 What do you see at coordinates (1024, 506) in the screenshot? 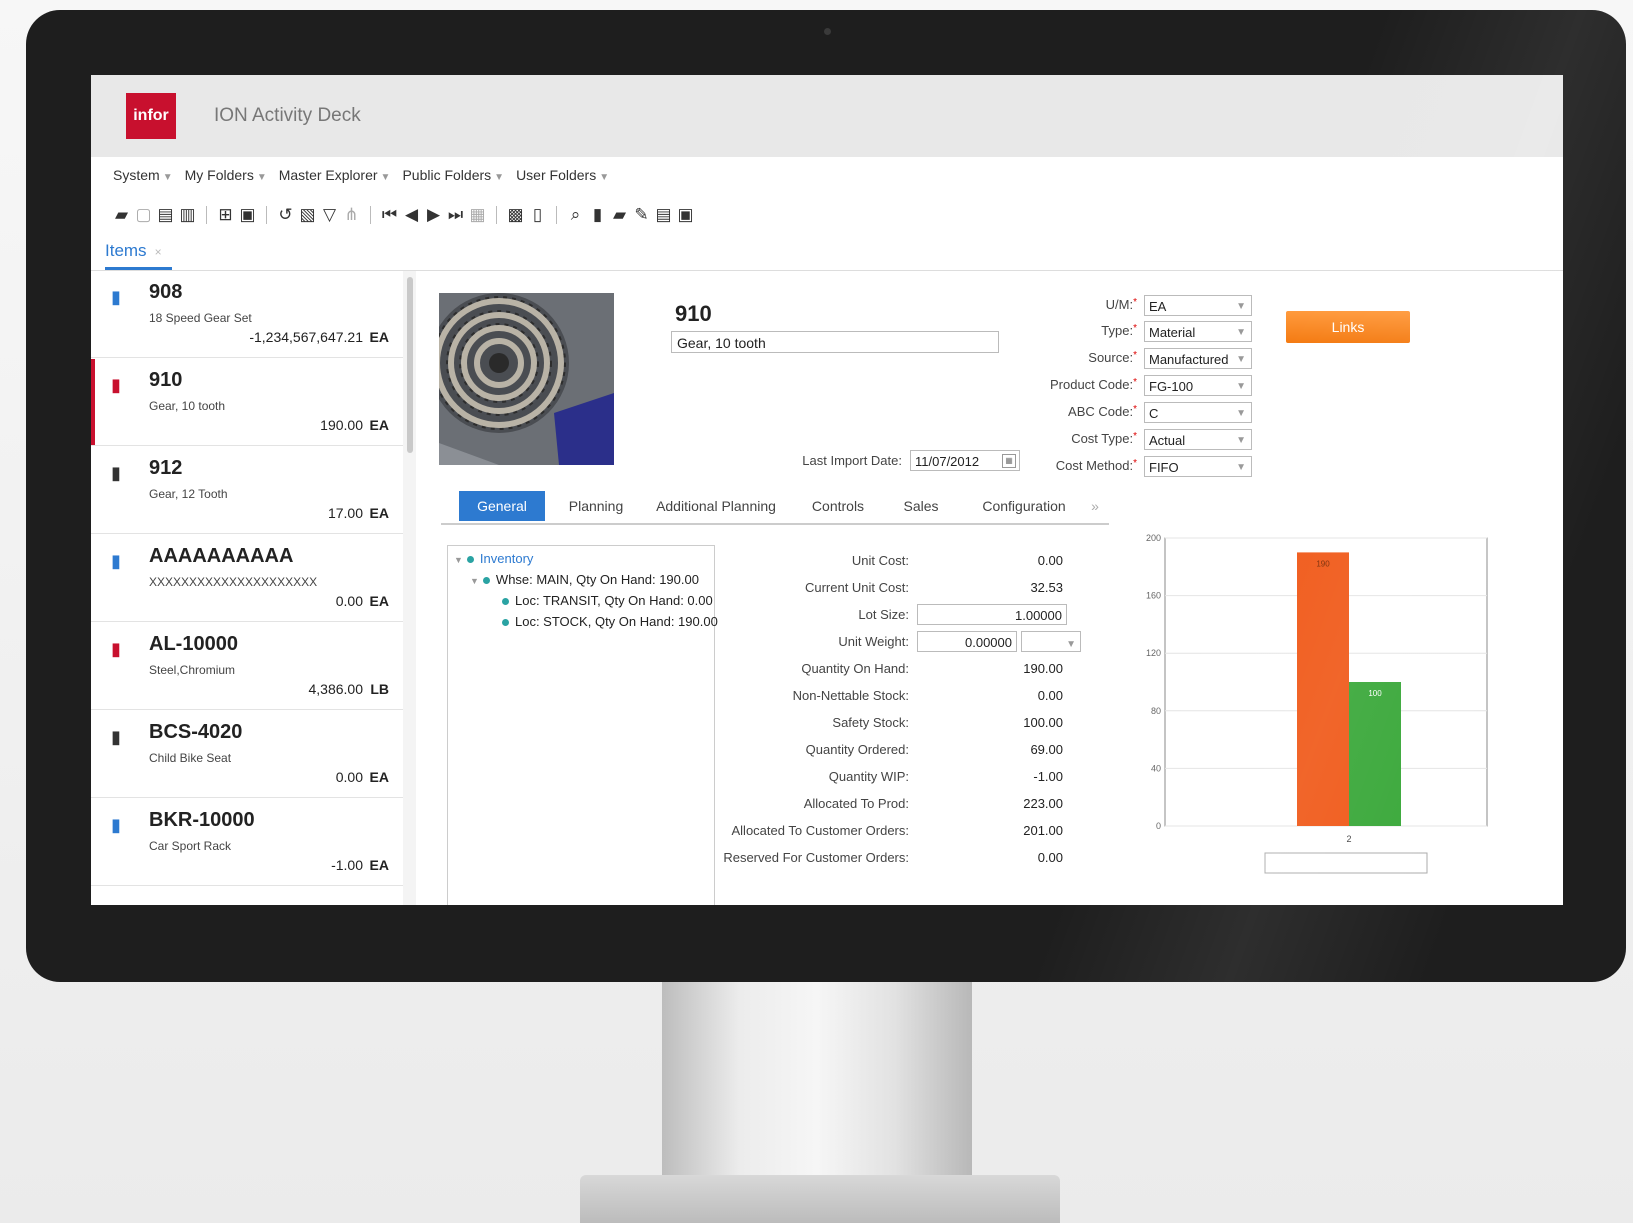
I see `tab-configuration: Configuration` at bounding box center [1024, 506].